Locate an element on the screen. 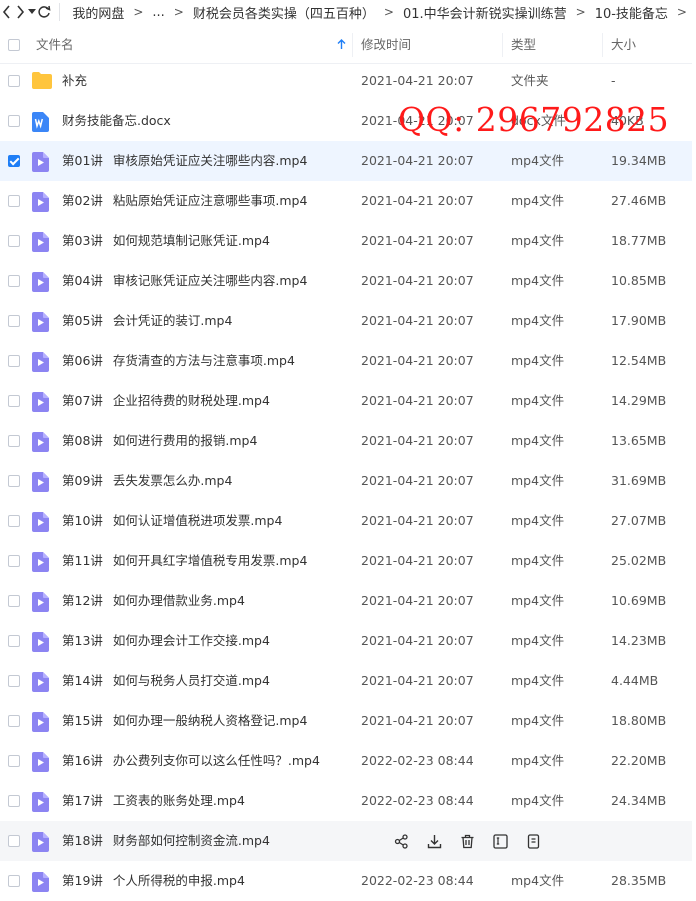  breadcrumb-root: 我的网盘 is located at coordinates (98, 12).